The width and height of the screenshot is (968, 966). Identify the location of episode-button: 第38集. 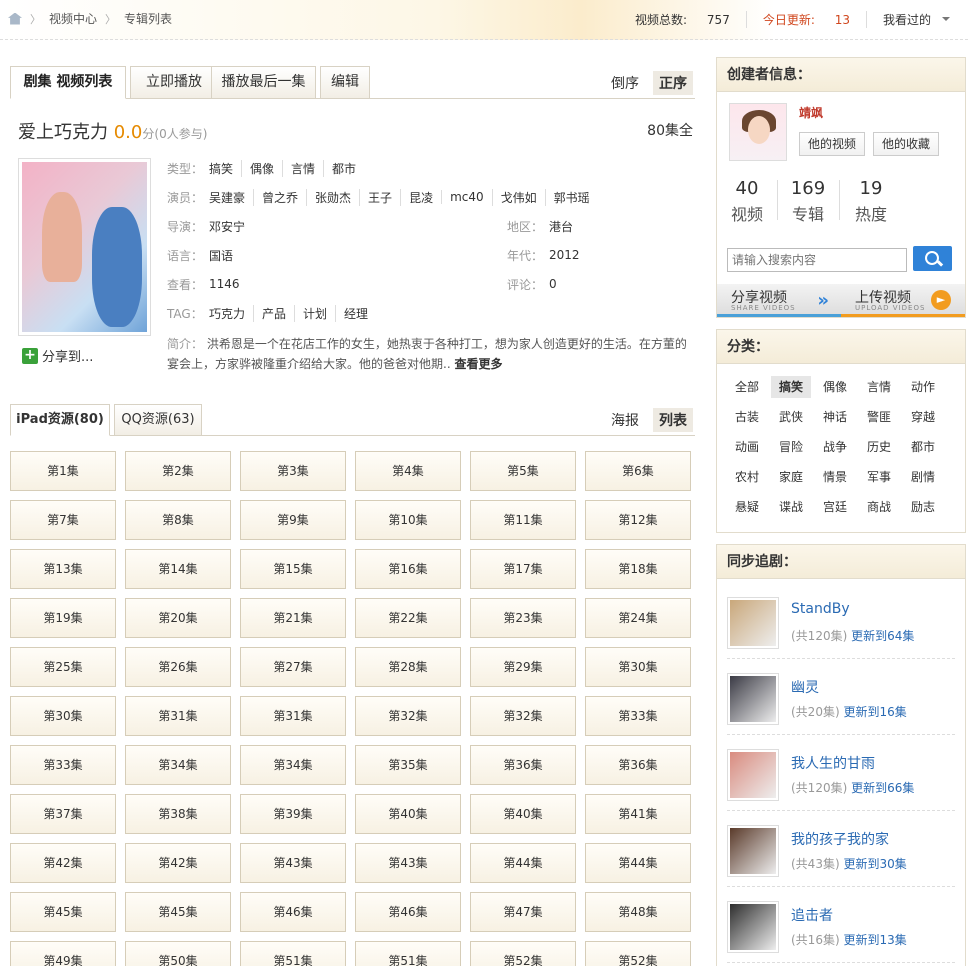
(178, 814).